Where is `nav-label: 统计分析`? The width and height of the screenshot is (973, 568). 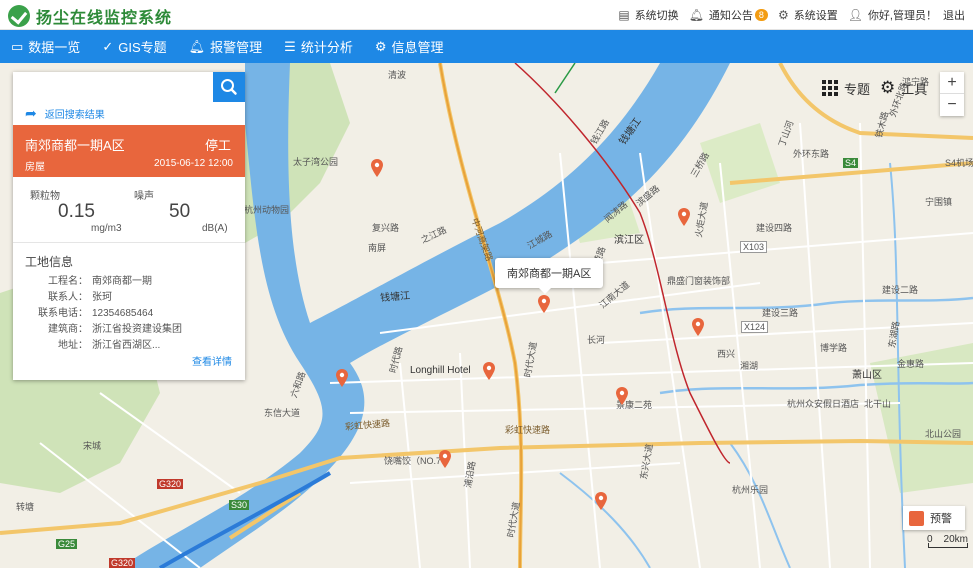 nav-label: 统计分析 is located at coordinates (326, 47).